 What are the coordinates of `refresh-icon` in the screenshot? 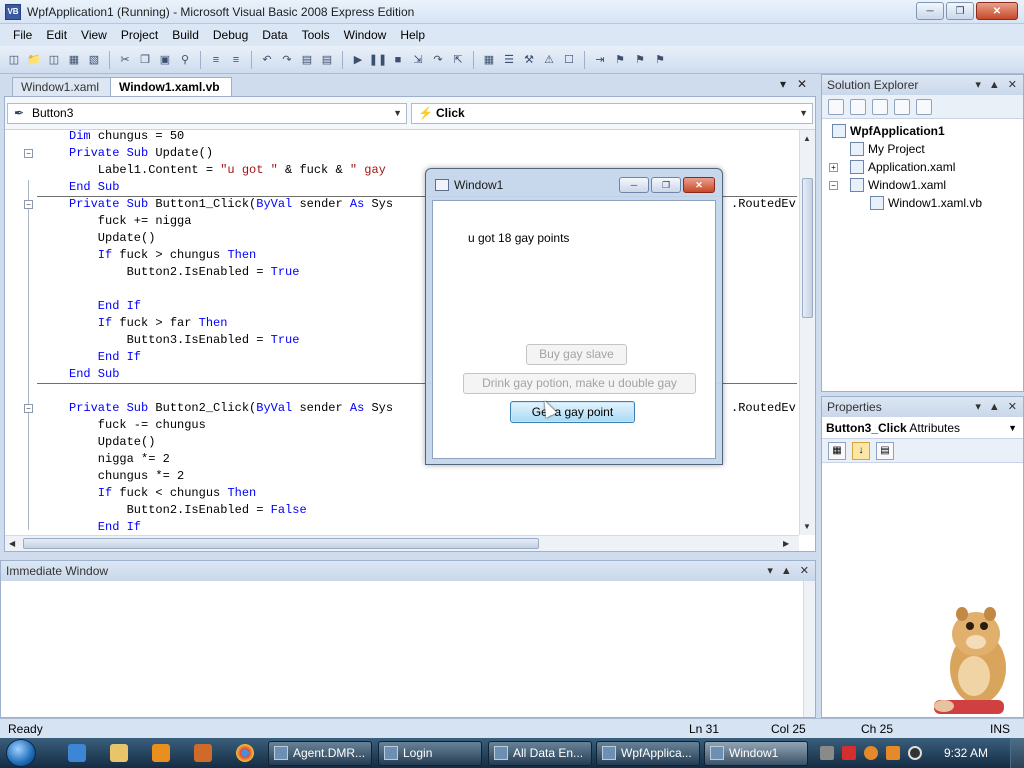 It's located at (880, 106).